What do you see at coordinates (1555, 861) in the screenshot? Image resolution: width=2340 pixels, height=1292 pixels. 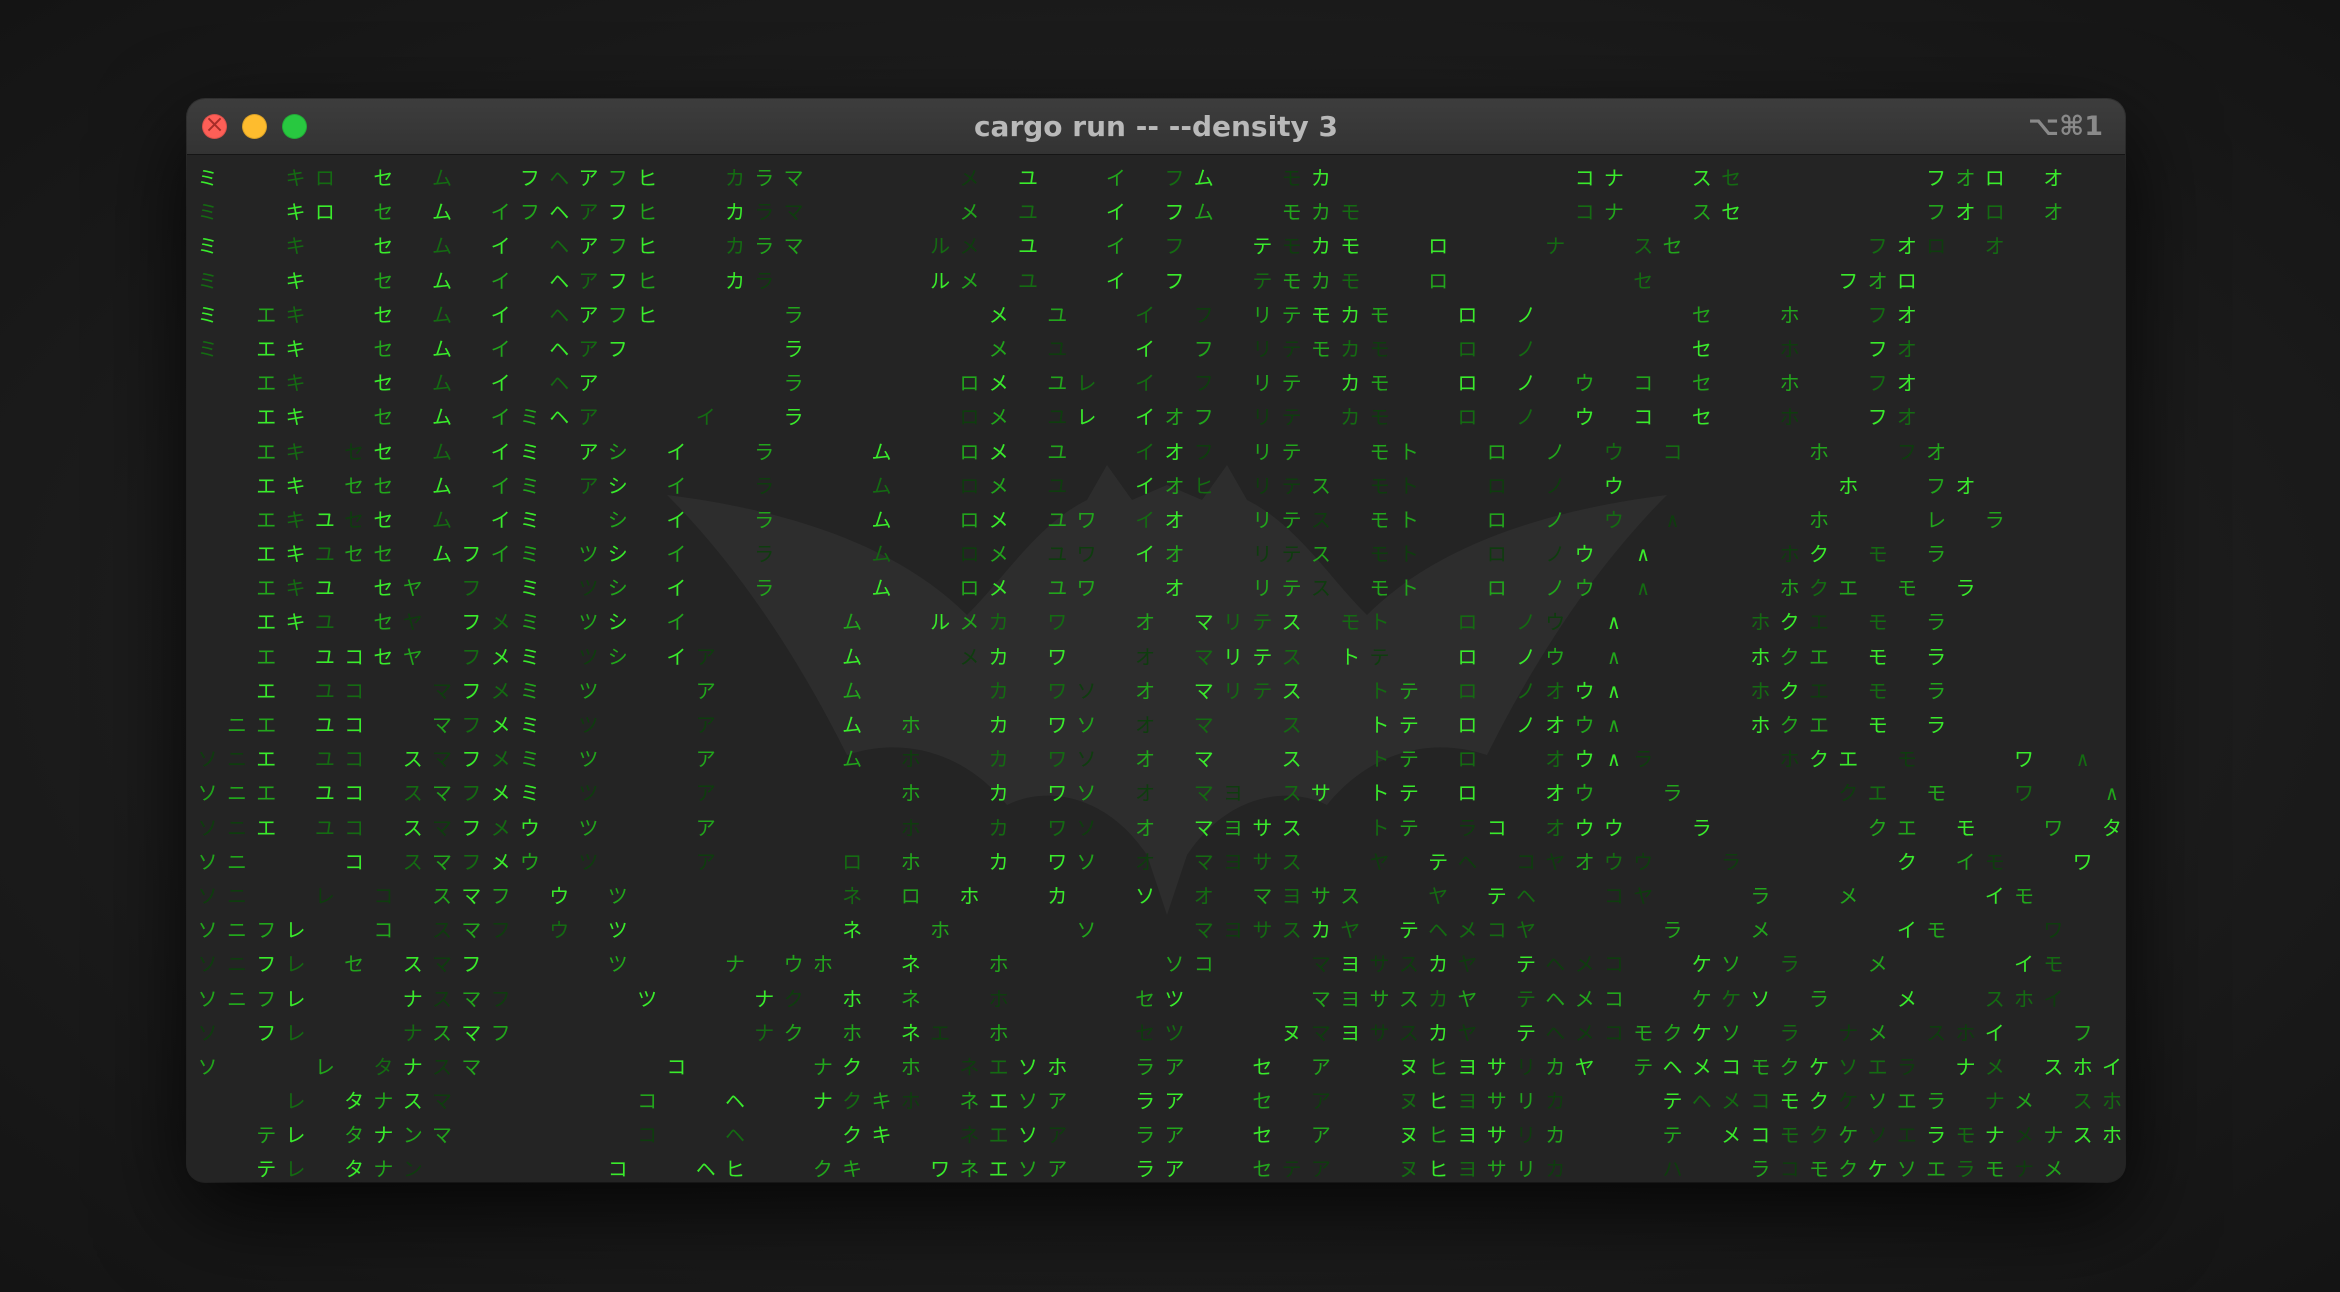 I see `matrix-glyph: ヤ` at bounding box center [1555, 861].